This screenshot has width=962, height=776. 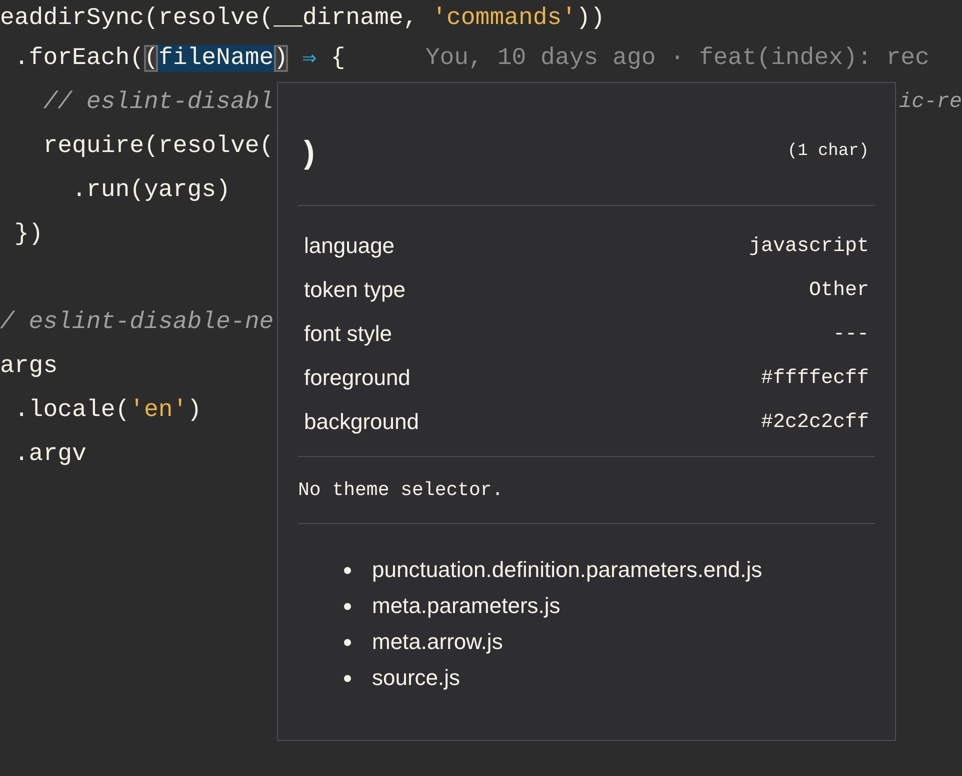 What do you see at coordinates (357, 378) in the screenshot?
I see `property-label: foreground` at bounding box center [357, 378].